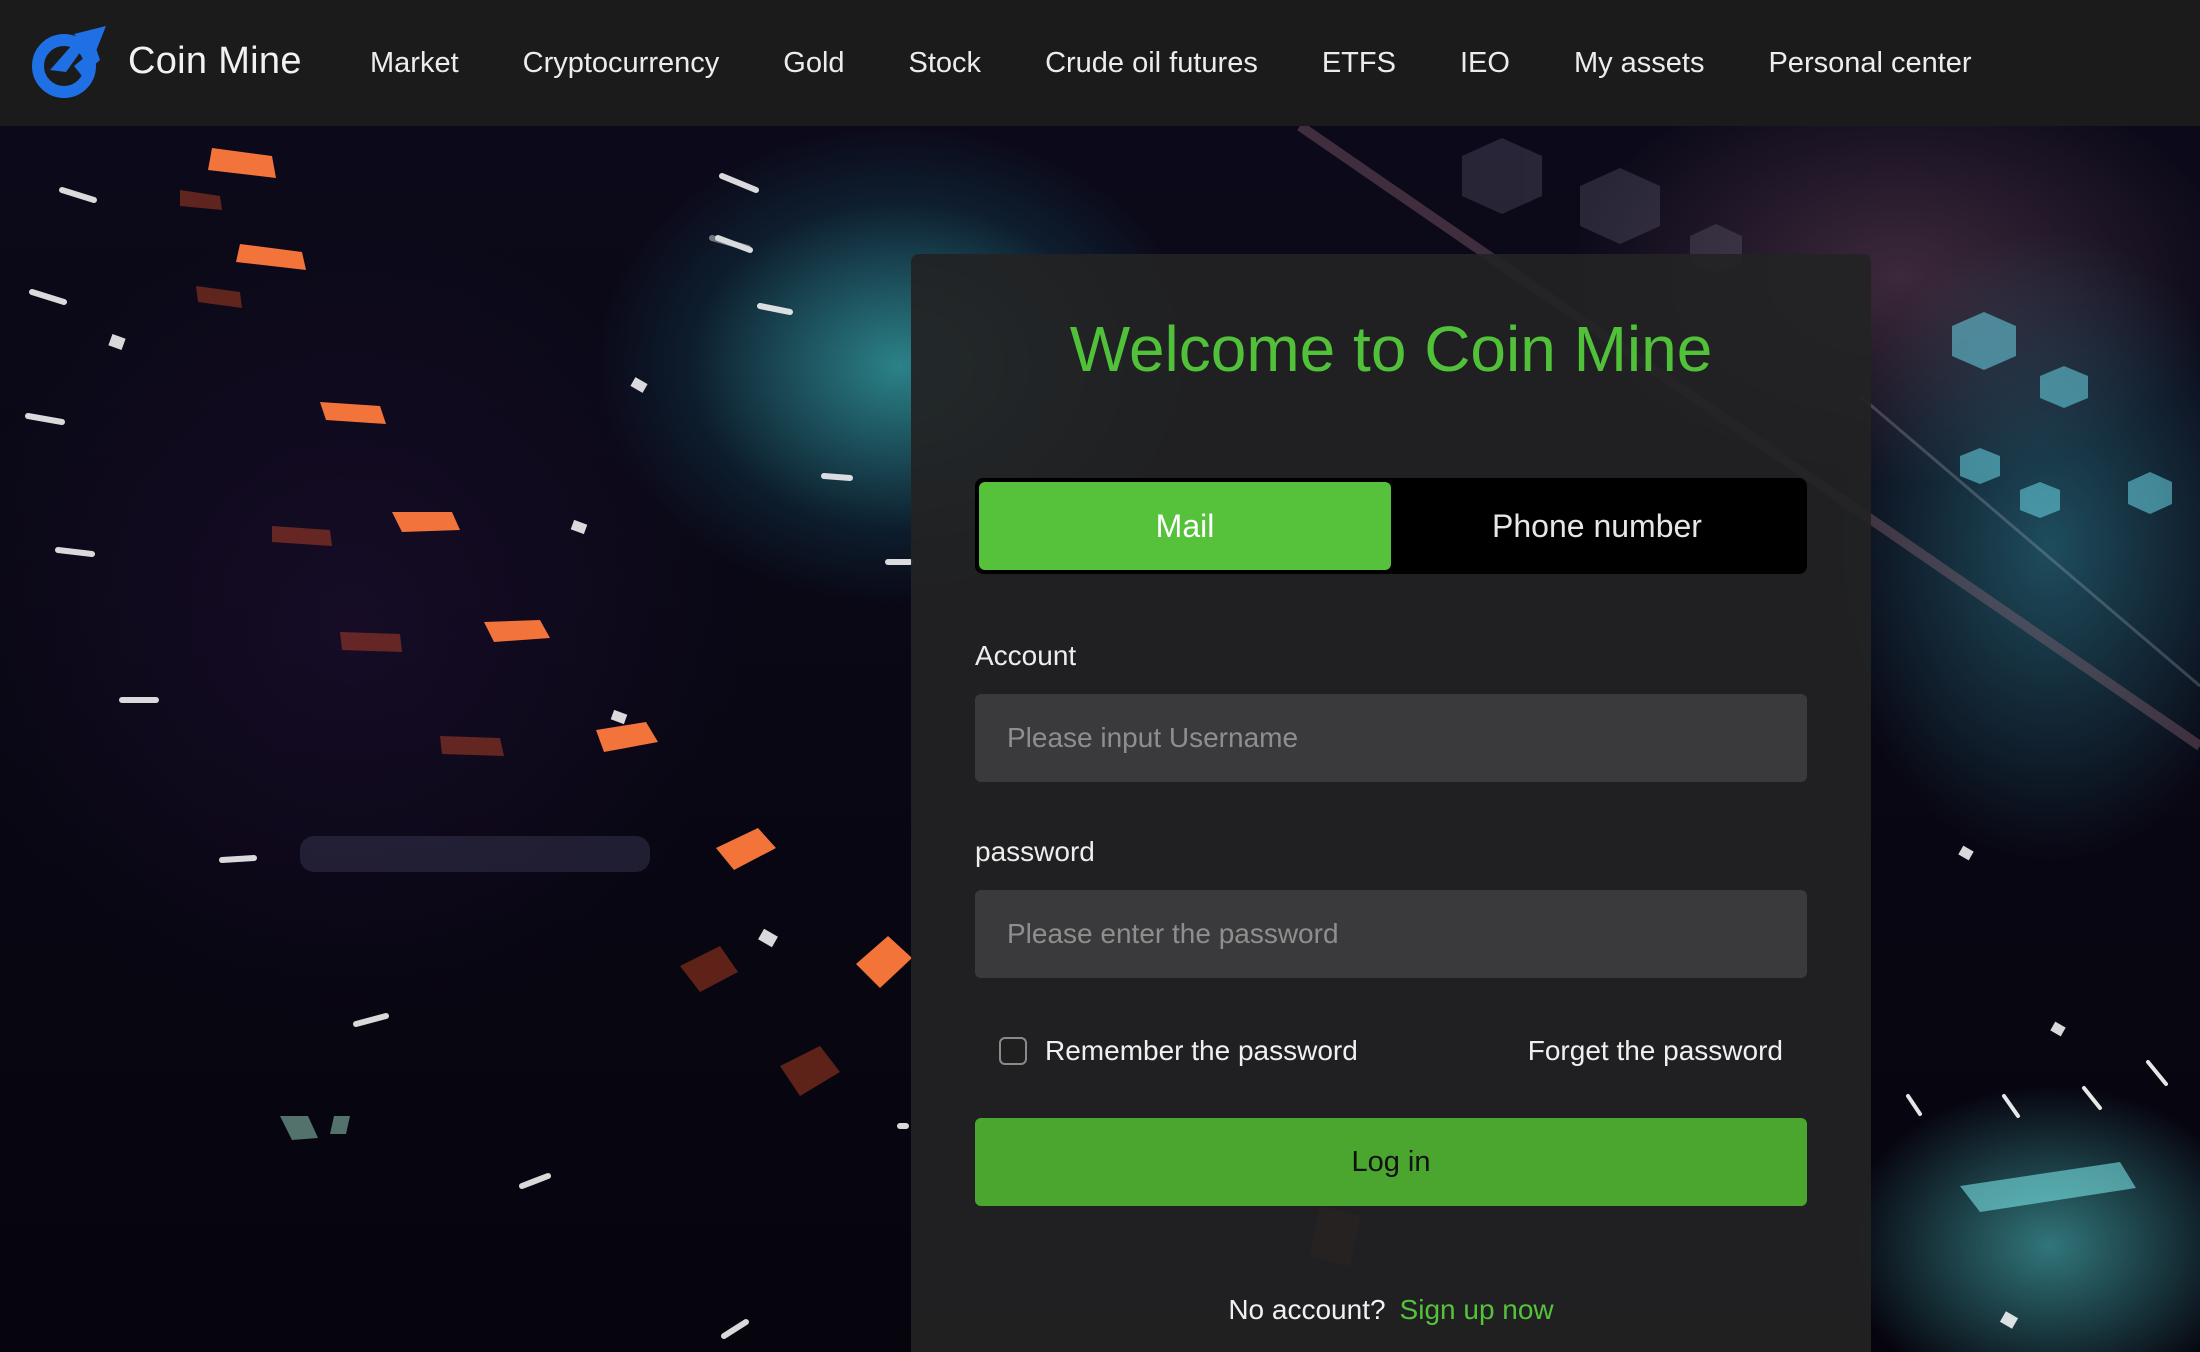  Describe the element at coordinates (1307, 1309) in the screenshot. I see `no-account-text: No account?` at that location.